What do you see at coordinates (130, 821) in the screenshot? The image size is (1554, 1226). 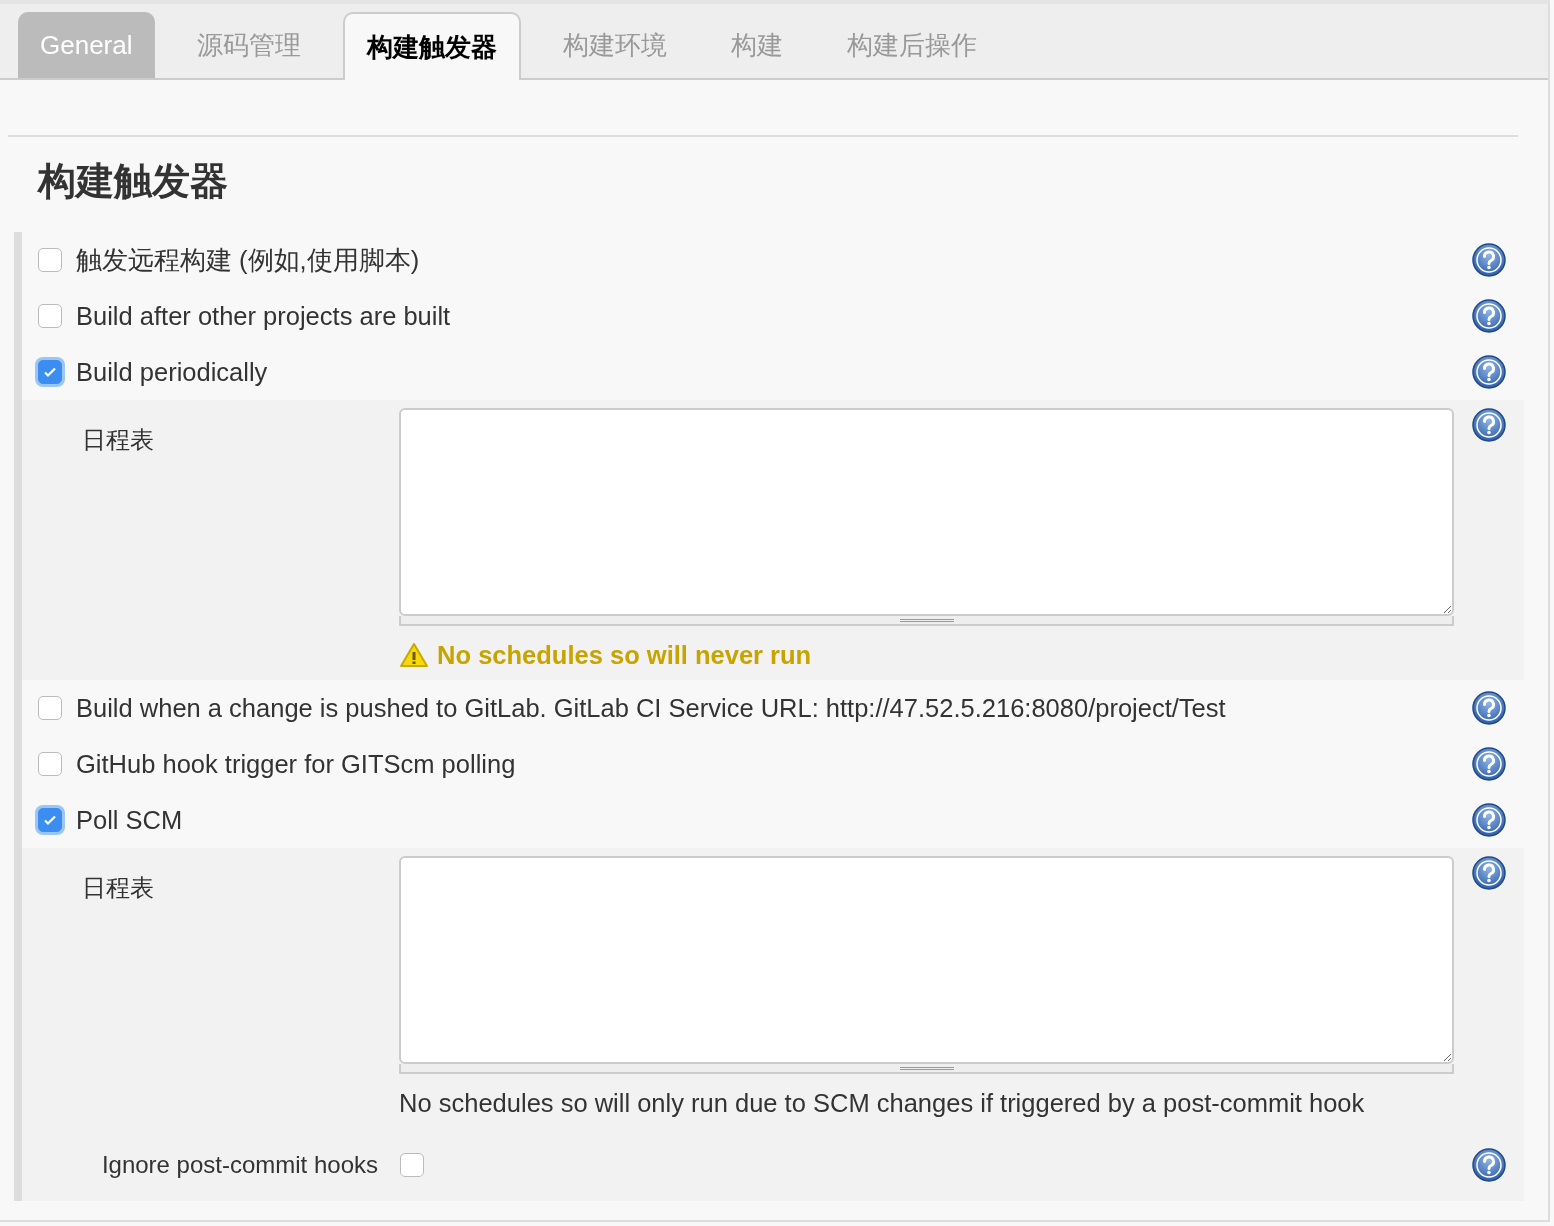 I see `checkbox-label: Poll SCM` at bounding box center [130, 821].